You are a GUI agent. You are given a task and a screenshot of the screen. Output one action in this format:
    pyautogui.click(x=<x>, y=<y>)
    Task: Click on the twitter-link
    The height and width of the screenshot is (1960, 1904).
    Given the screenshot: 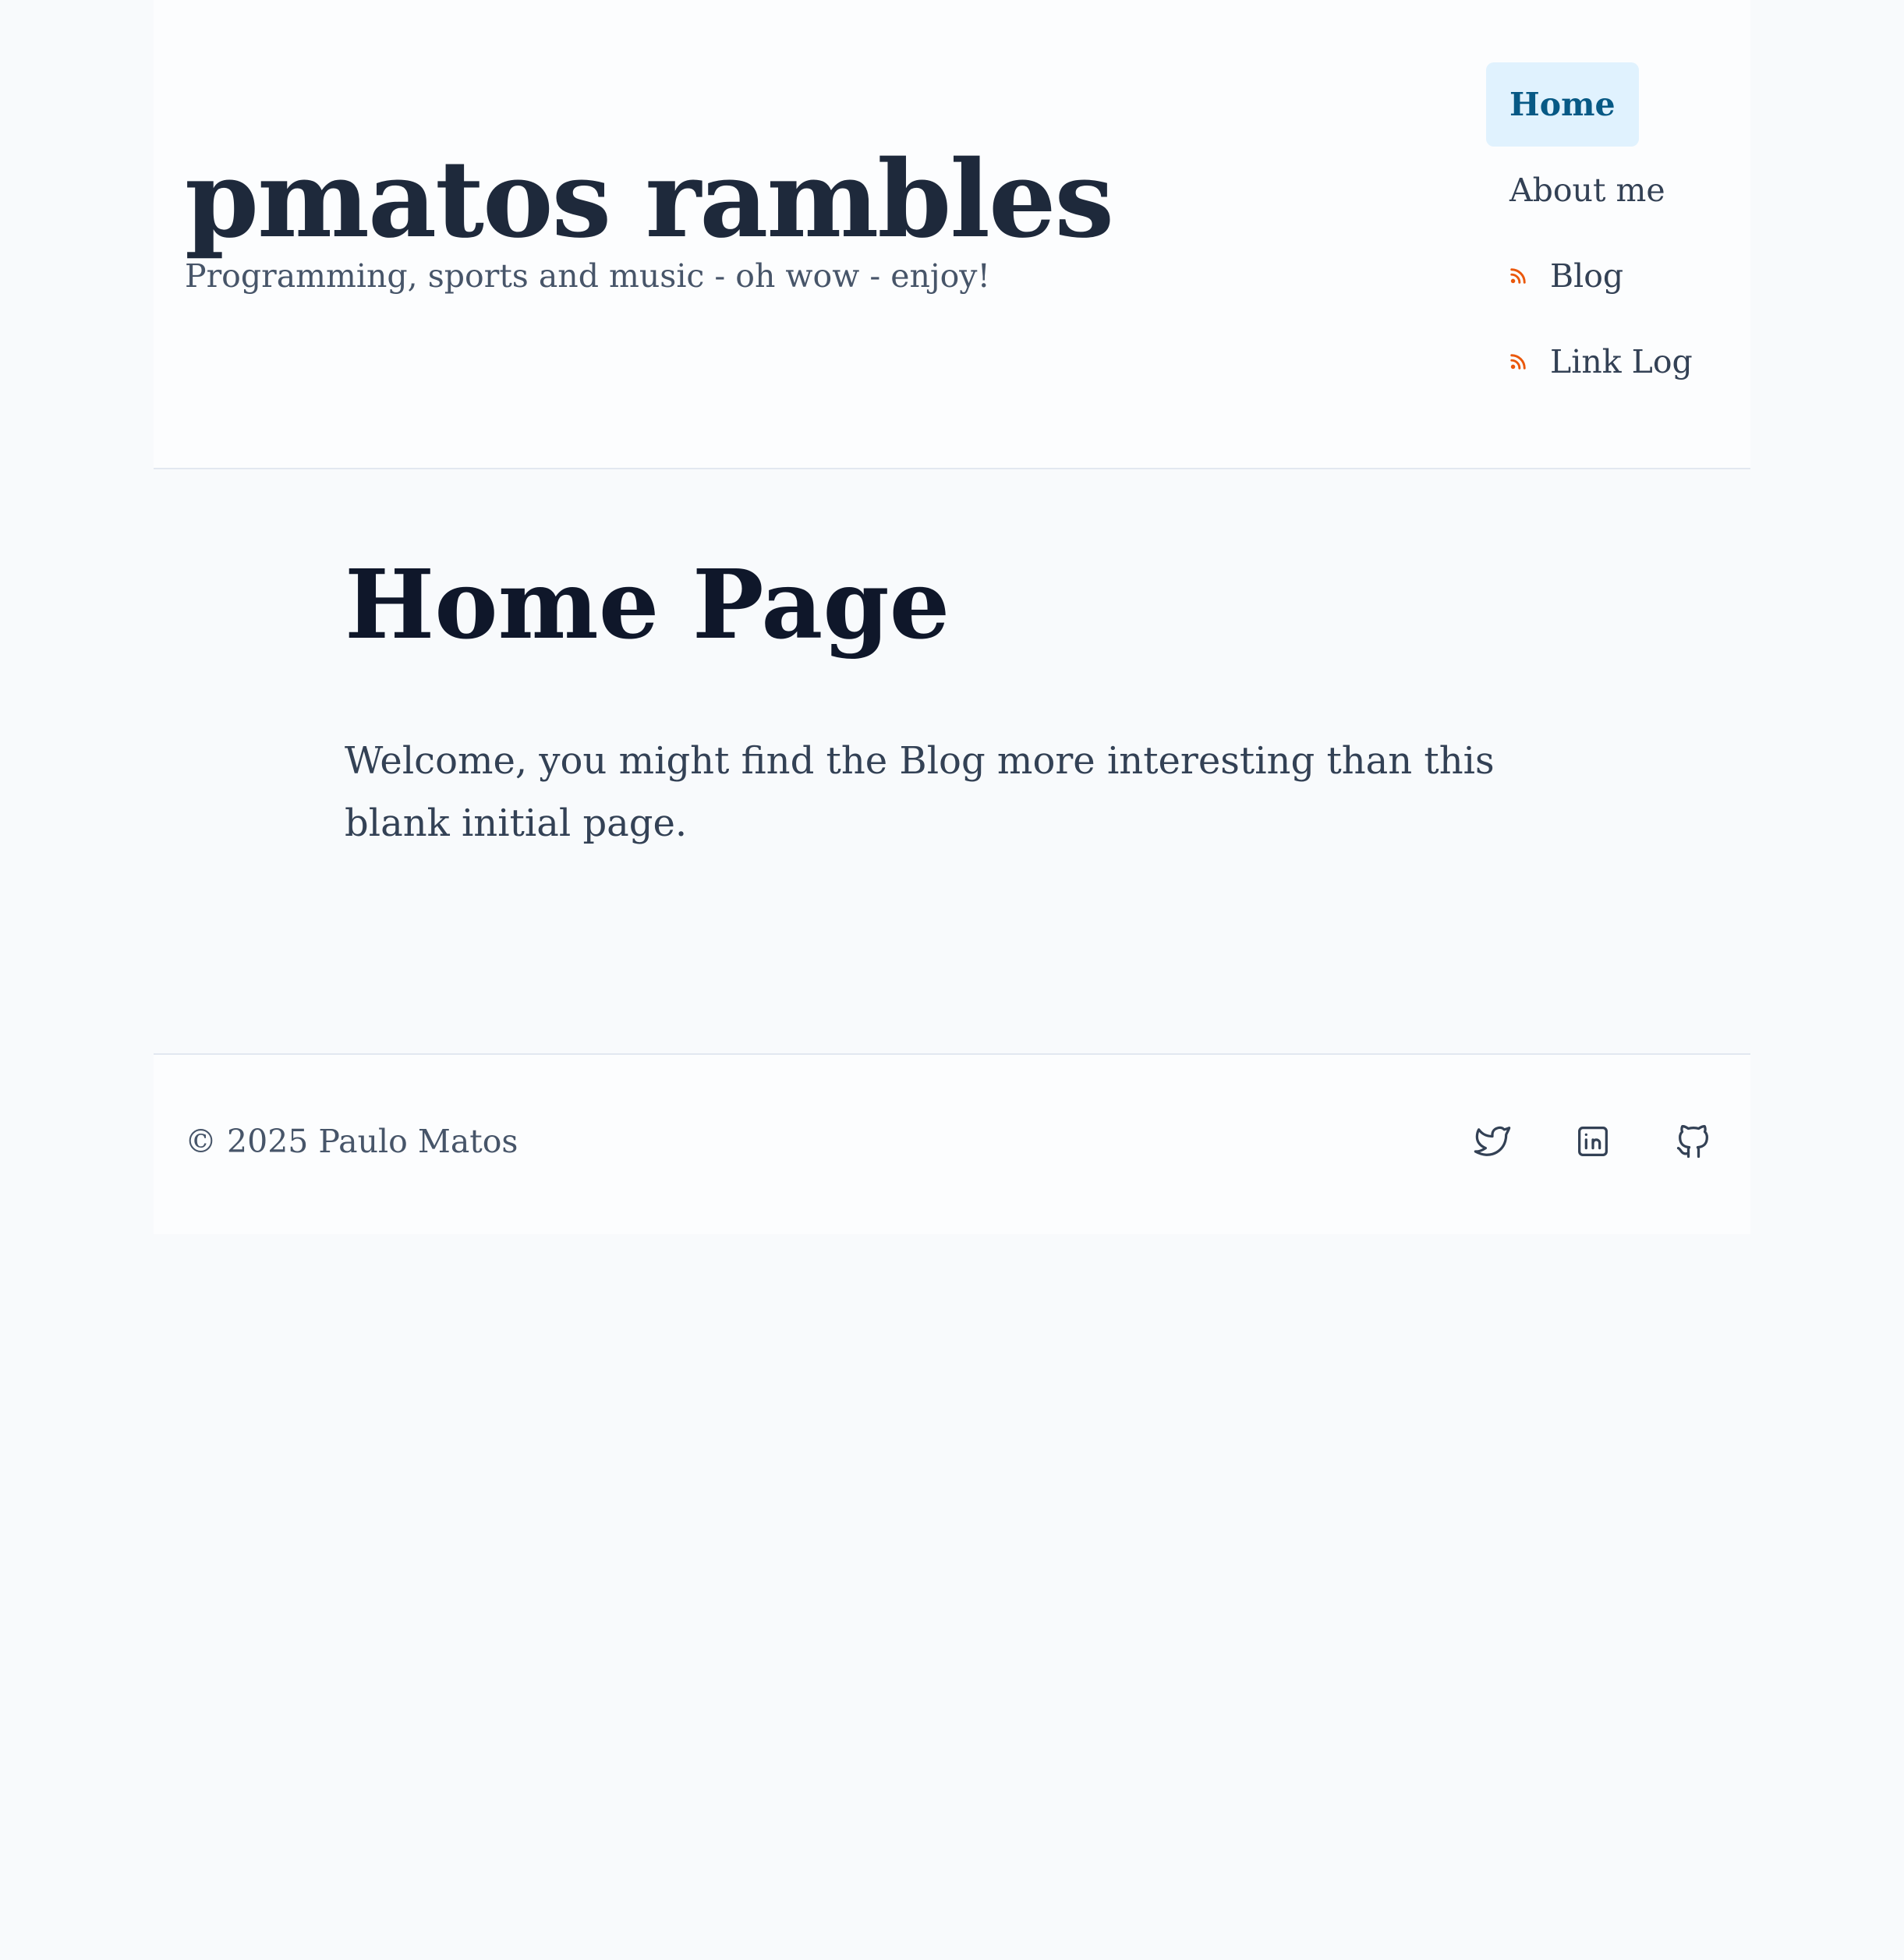 What is the action you would take?
    pyautogui.click(x=1492, y=1141)
    